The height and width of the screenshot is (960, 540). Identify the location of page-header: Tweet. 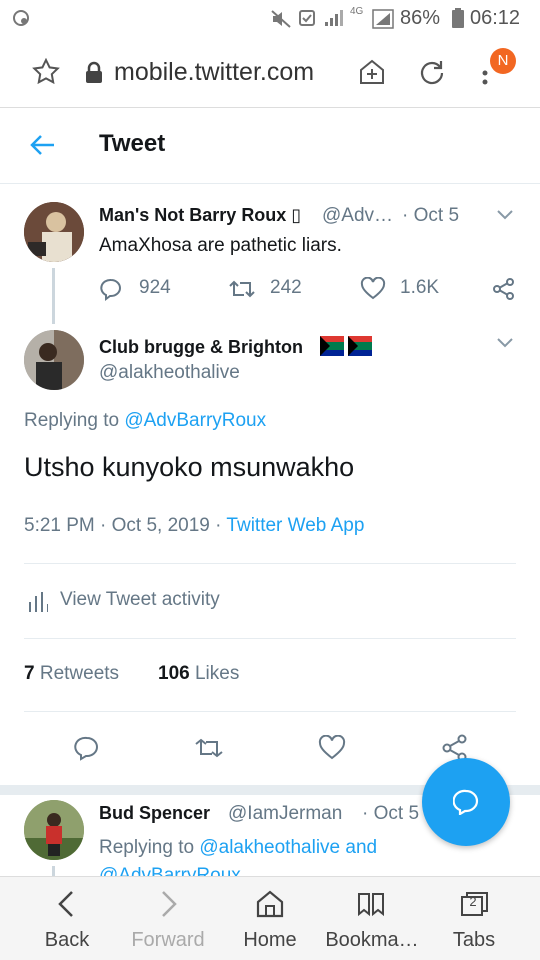
(270, 146).